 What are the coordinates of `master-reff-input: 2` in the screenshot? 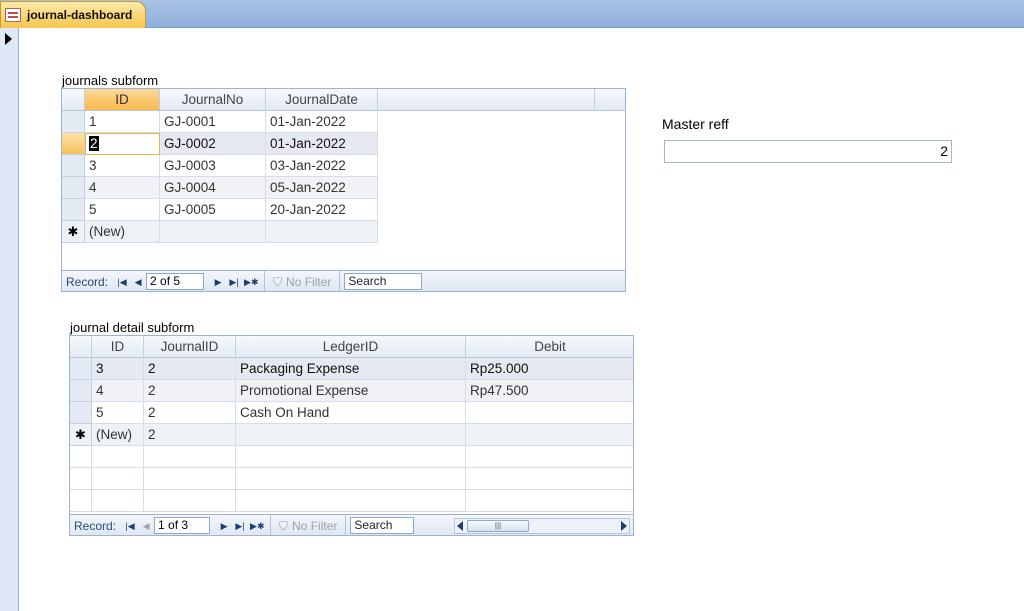 It's located at (808, 151).